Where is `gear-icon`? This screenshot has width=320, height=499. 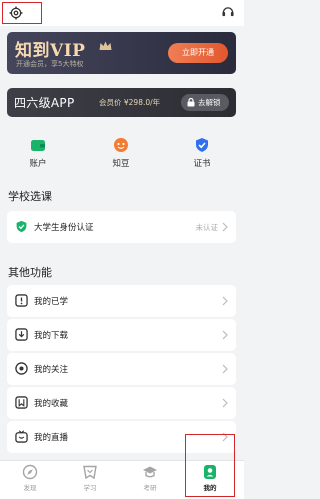 gear-icon is located at coordinates (16, 13).